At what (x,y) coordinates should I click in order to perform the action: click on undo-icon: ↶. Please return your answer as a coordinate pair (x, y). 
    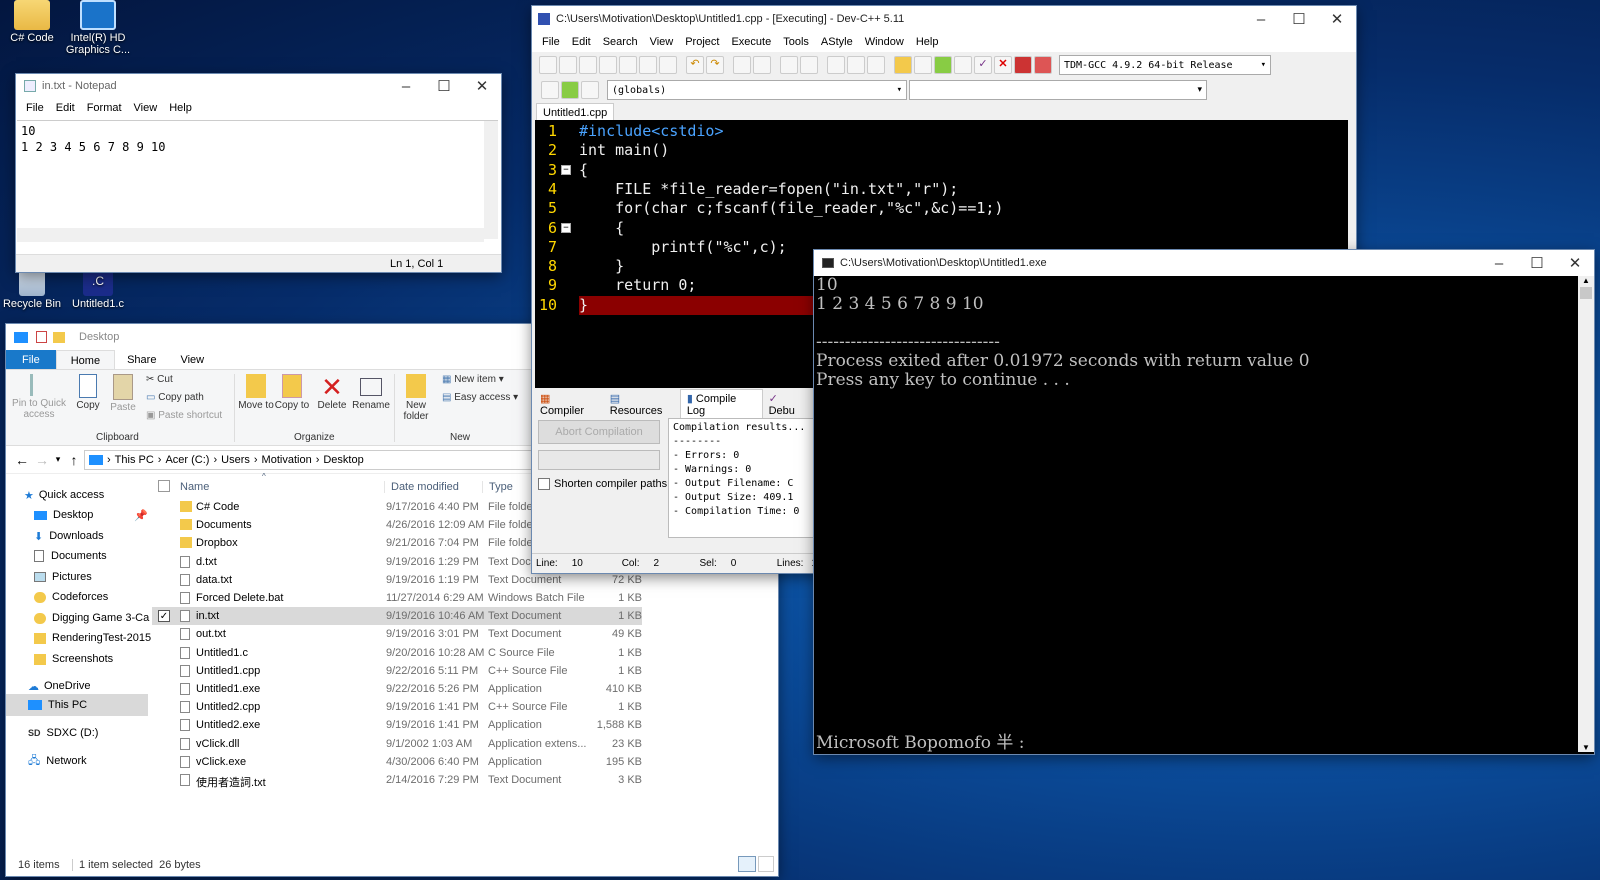
    Looking at the image, I should click on (695, 65).